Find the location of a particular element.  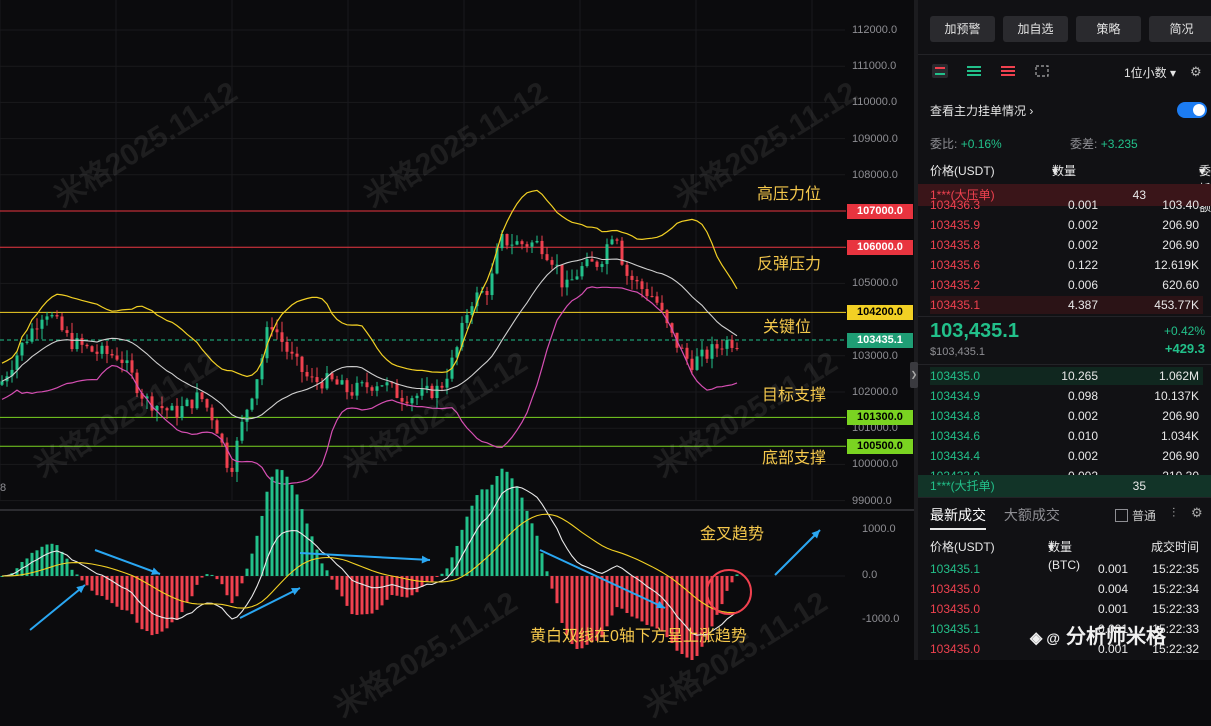

ask-row: 103435.1 4.387 453.77K is located at coordinates (1066, 305).